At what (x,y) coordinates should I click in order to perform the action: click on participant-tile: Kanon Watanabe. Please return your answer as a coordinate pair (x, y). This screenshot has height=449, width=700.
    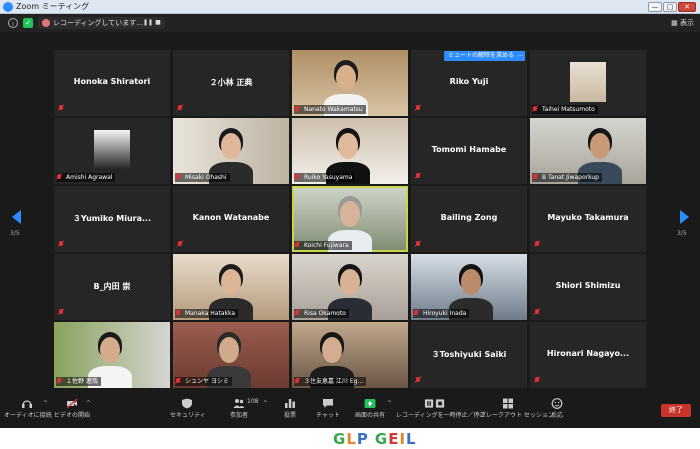
    Looking at the image, I should click on (231, 219).